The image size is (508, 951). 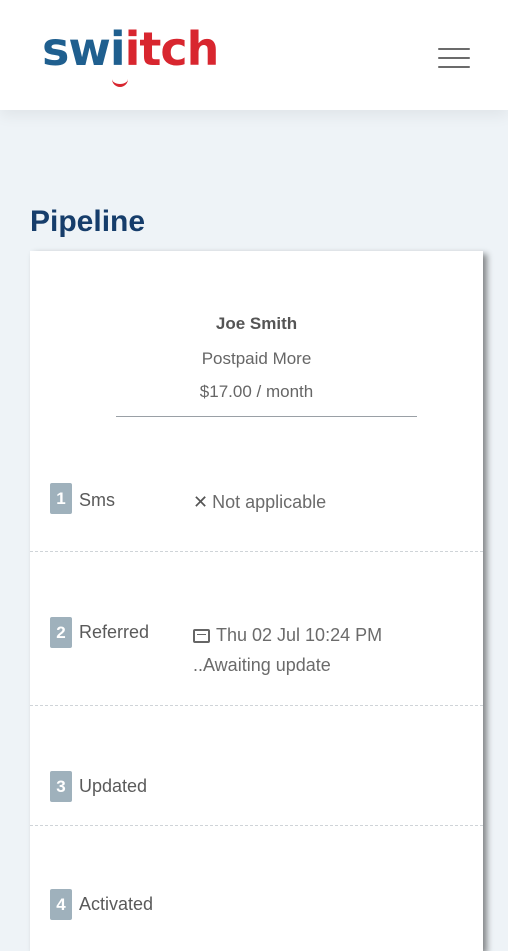 I want to click on step-status: Thu 02 Jul 10:24 PM, so click(x=287, y=635).